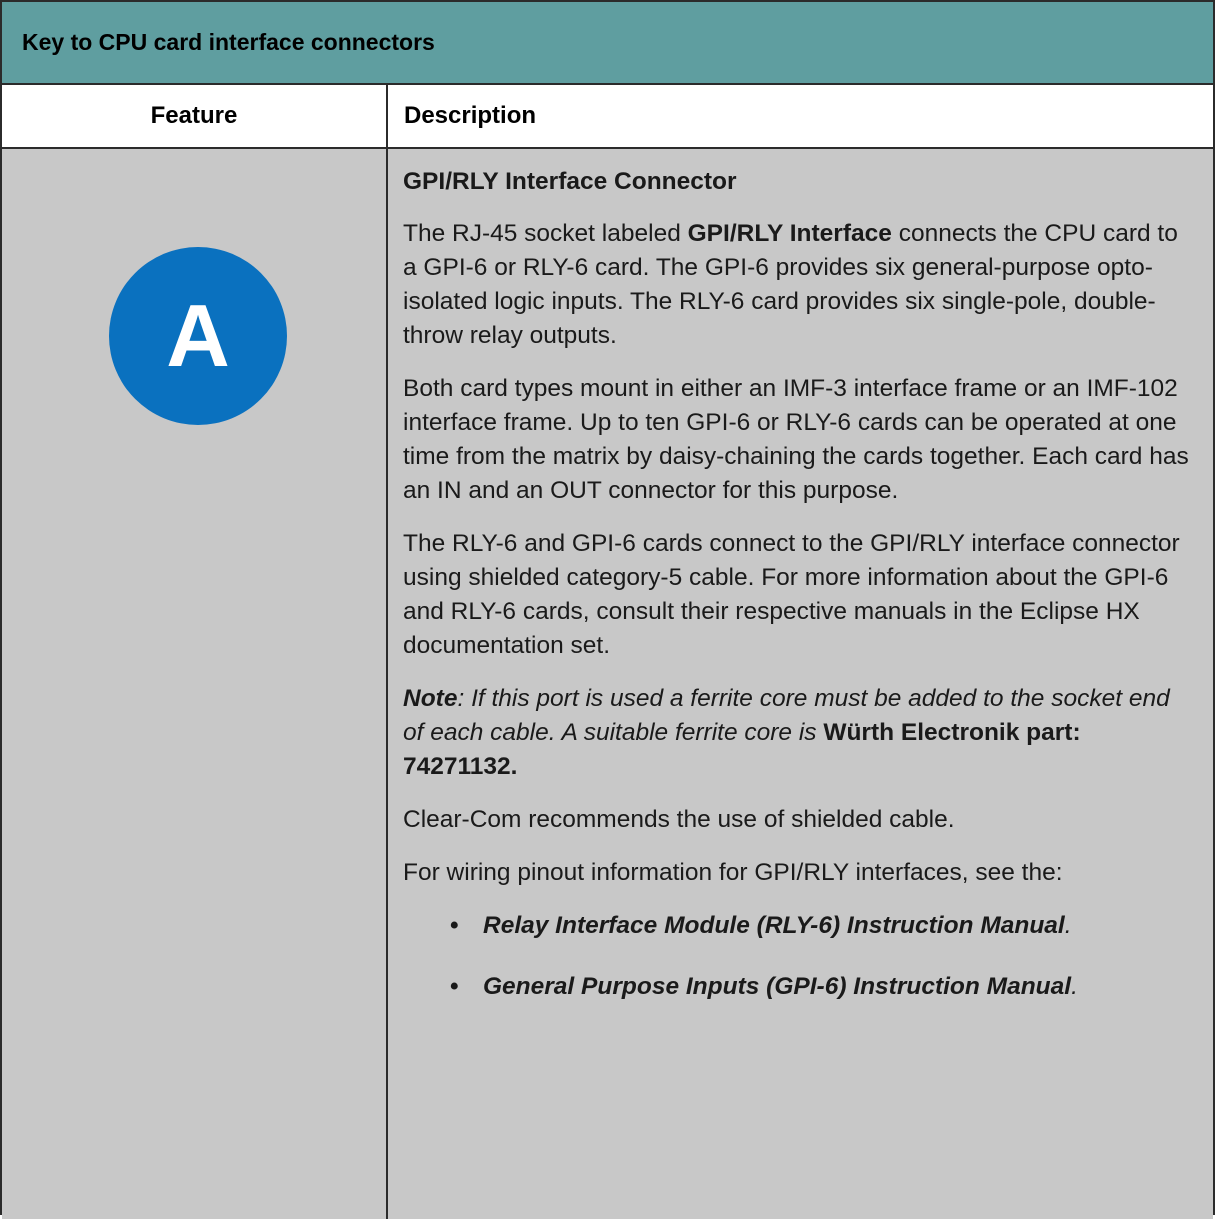 This screenshot has width=1215, height=1219. I want to click on table-caption: Key to CPU card interface connectors, so click(607, 43).